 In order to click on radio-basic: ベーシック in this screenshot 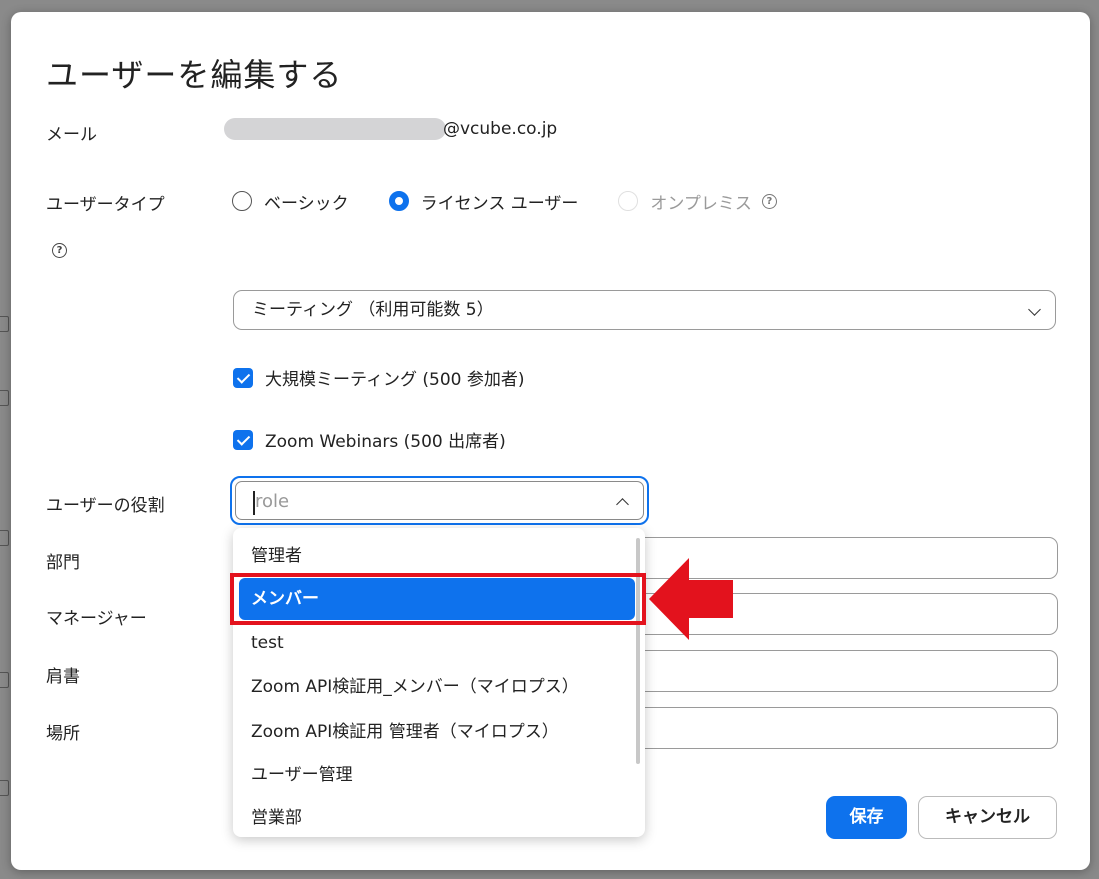, I will do `click(290, 201)`.